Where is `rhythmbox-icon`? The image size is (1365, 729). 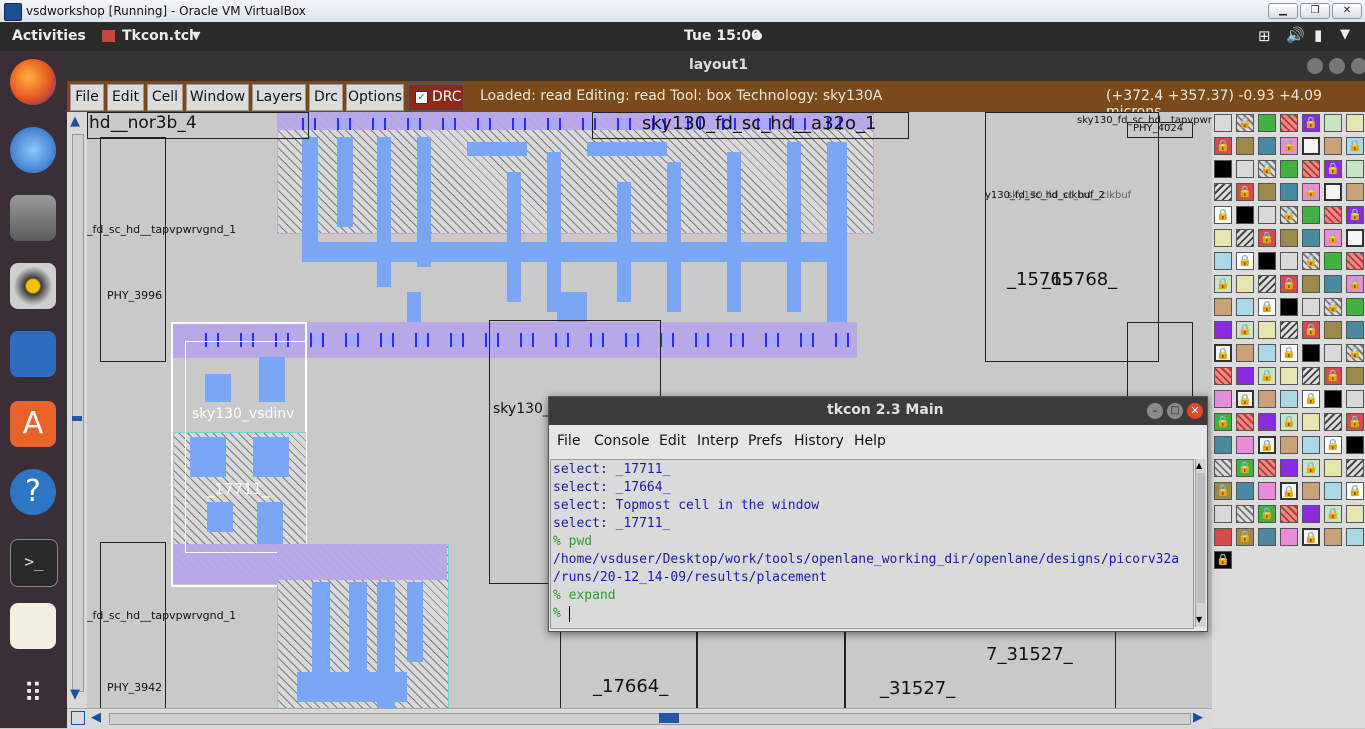
rhythmbox-icon is located at coordinates (33, 286).